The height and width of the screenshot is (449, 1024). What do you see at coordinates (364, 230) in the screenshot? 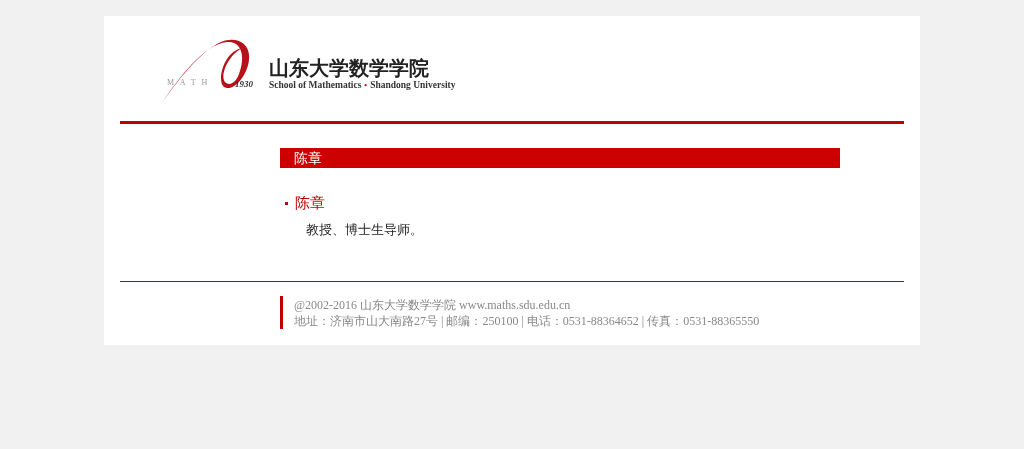
I see `person-description: 教授、博士生导师。` at bounding box center [364, 230].